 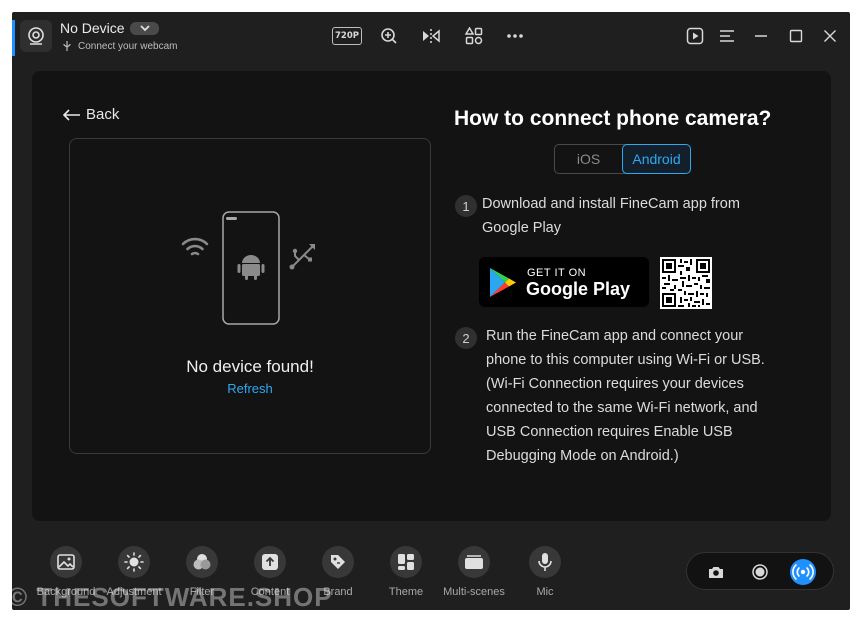 What do you see at coordinates (202, 562) in the screenshot?
I see `filter-icon` at bounding box center [202, 562].